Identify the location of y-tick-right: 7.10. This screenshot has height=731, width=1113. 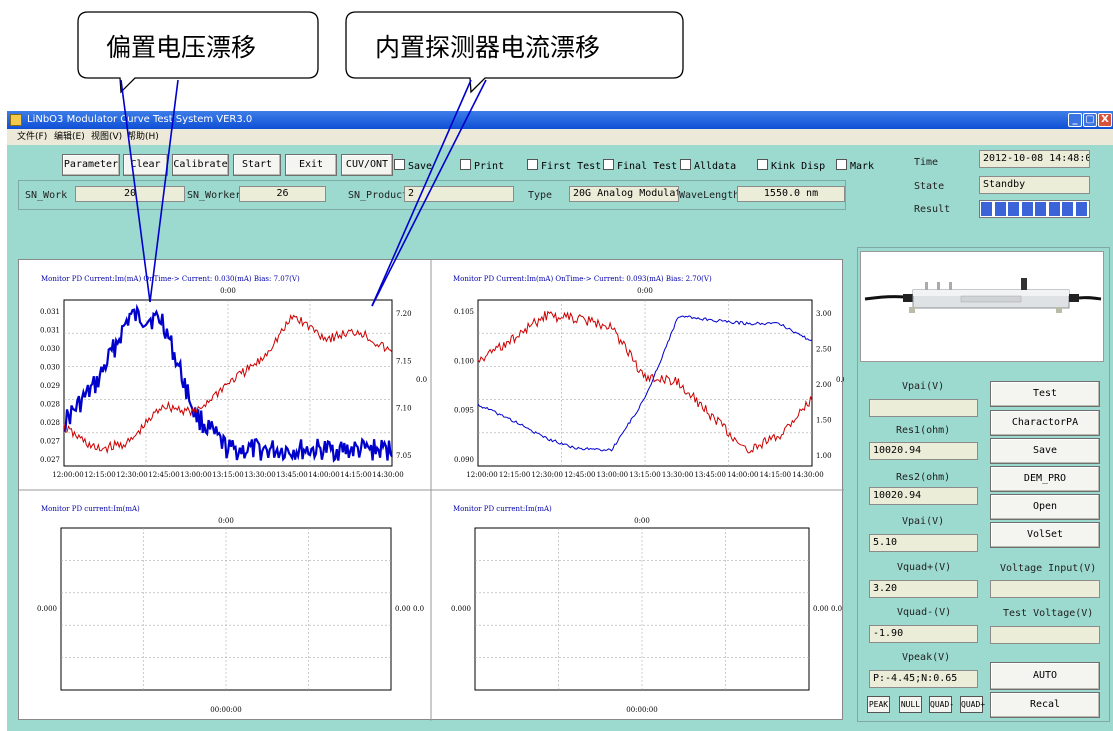
(404, 409).